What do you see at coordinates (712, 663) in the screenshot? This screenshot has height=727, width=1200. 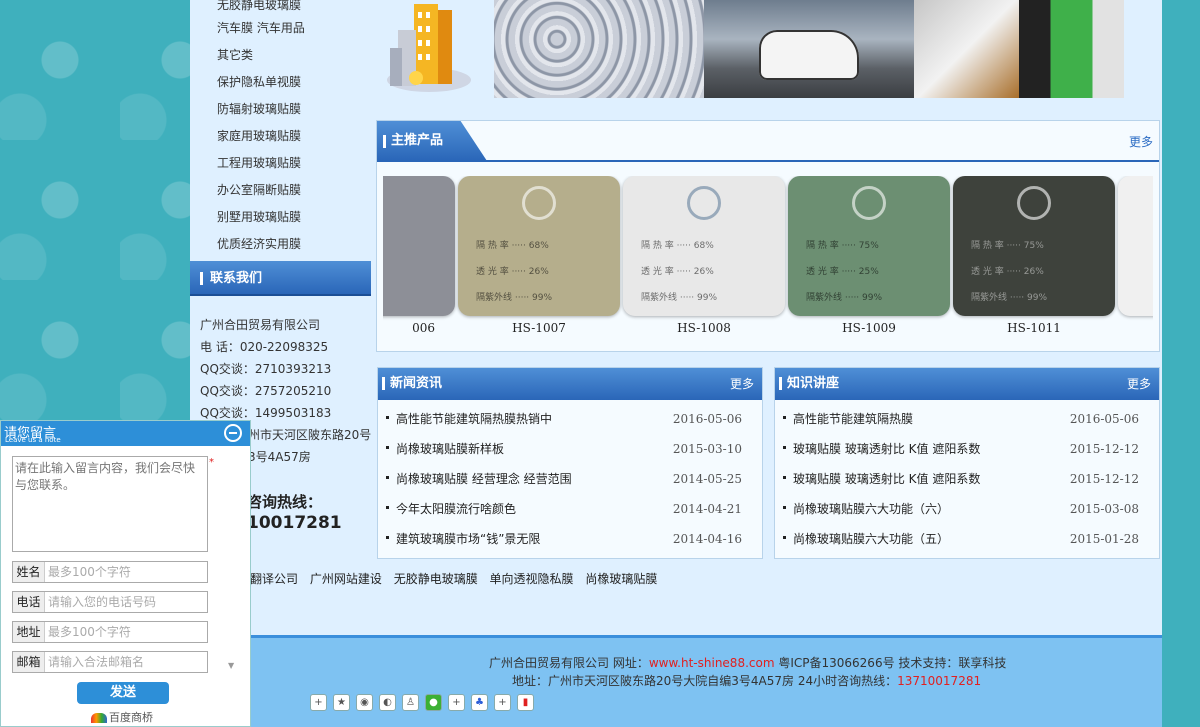 I see `footer-url: www.ht-shine88.com` at bounding box center [712, 663].